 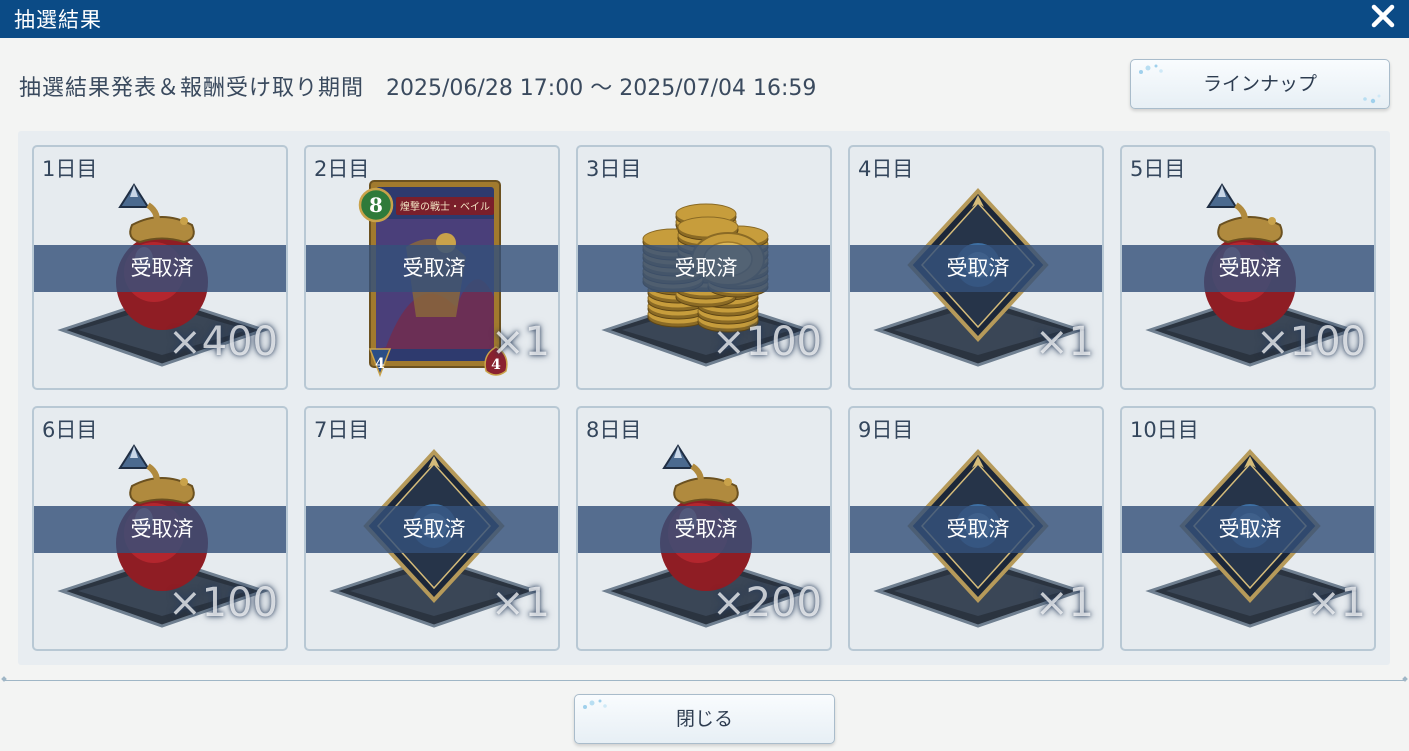 What do you see at coordinates (614, 169) in the screenshot?
I see `day-label: 3日目` at bounding box center [614, 169].